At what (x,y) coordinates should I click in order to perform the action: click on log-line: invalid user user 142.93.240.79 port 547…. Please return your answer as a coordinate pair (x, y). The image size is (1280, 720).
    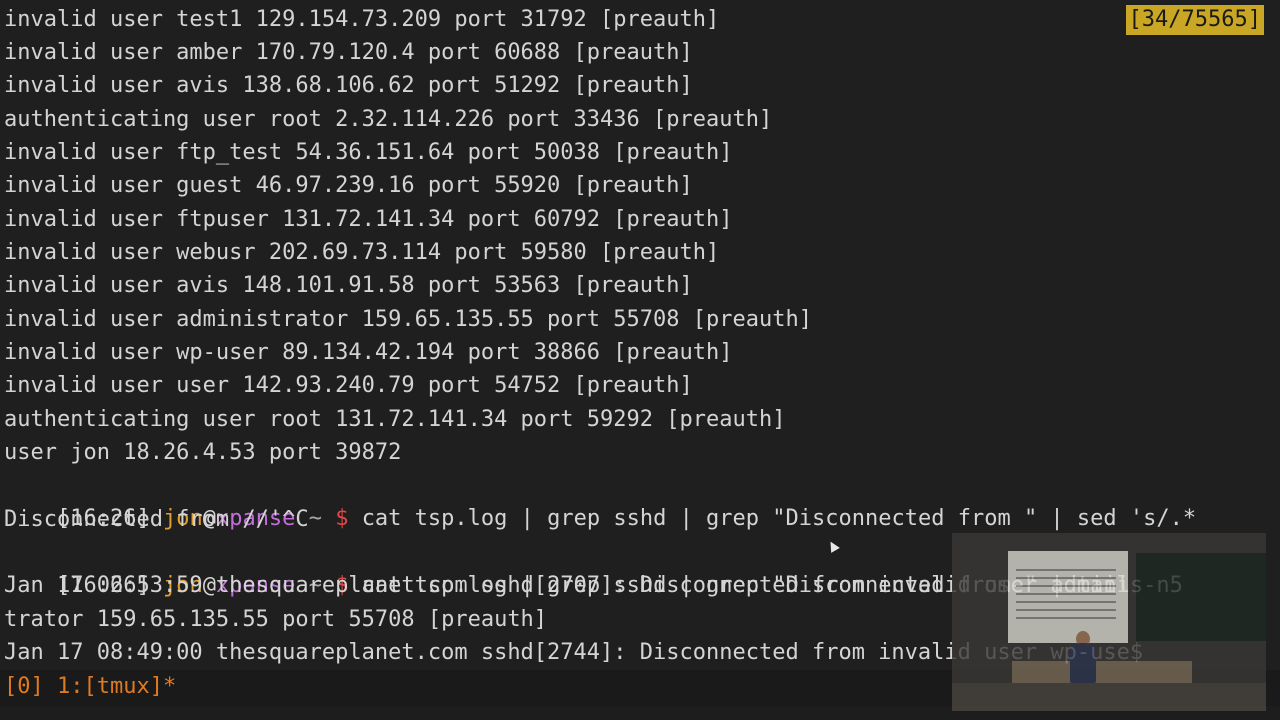
    Looking at the image, I should click on (348, 385).